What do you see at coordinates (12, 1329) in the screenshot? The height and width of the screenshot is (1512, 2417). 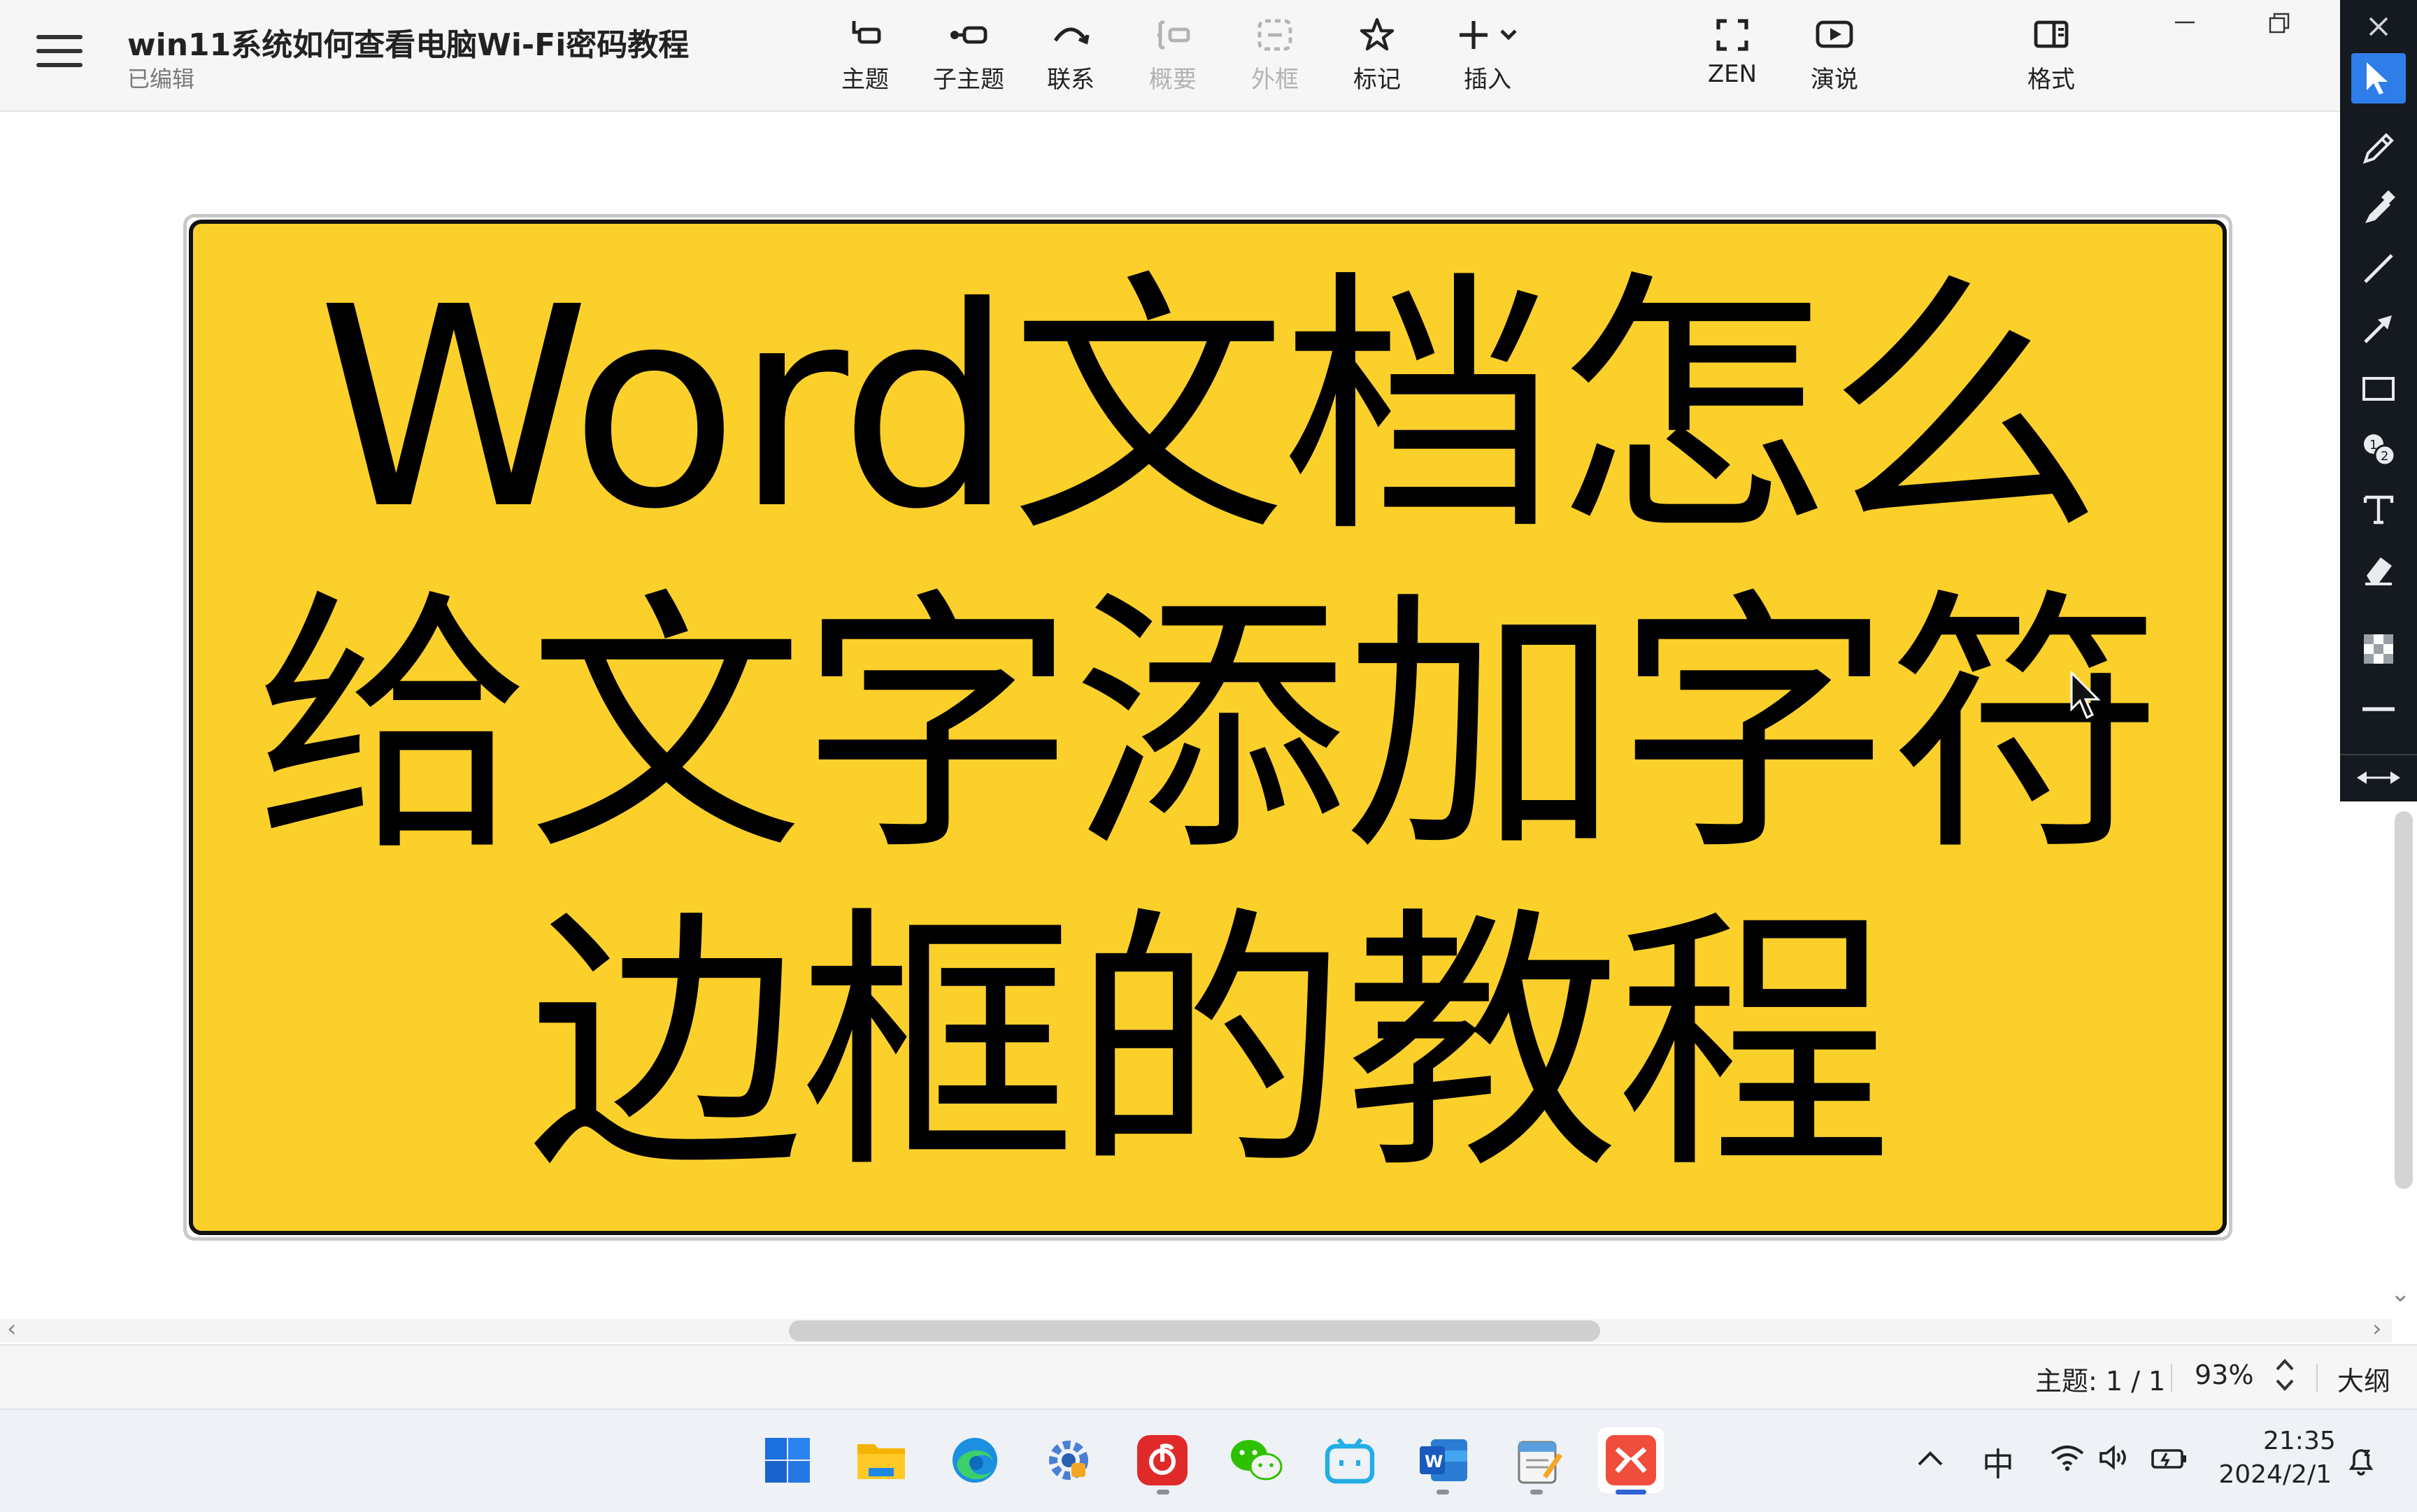 I see `scroll-left-icon: ‹` at bounding box center [12, 1329].